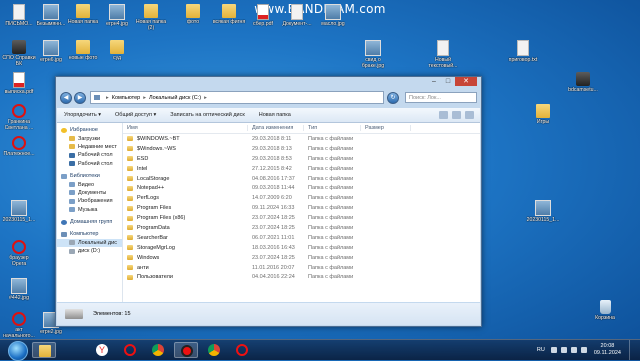 This screenshot has height=361, width=640. What do you see at coordinates (386, 128) in the screenshot?
I see `column-size: Размер` at bounding box center [386, 128].